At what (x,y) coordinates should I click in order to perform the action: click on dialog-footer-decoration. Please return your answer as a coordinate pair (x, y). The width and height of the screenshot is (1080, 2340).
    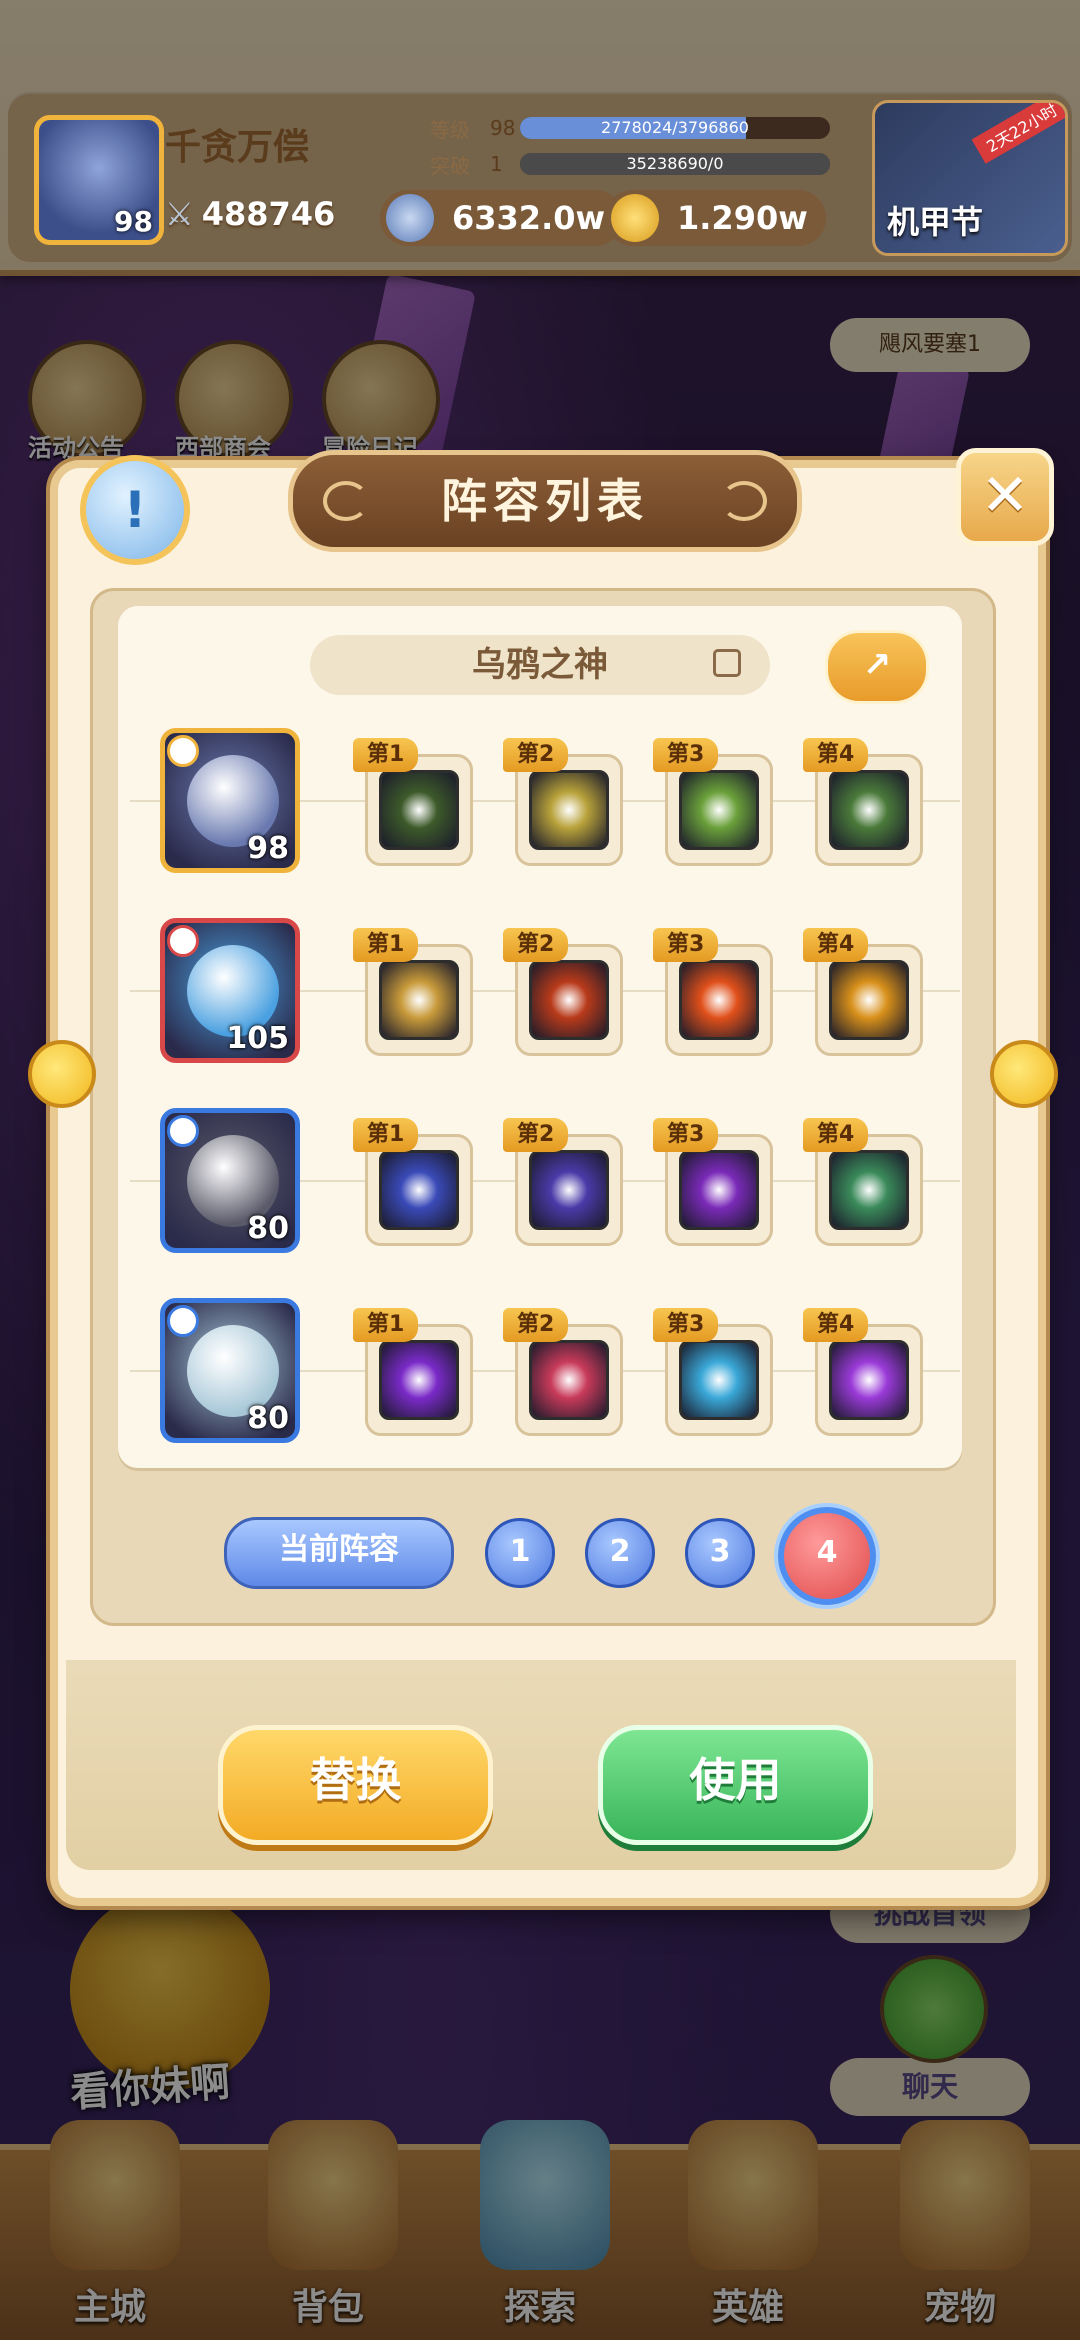
    Looking at the image, I should click on (541, 1765).